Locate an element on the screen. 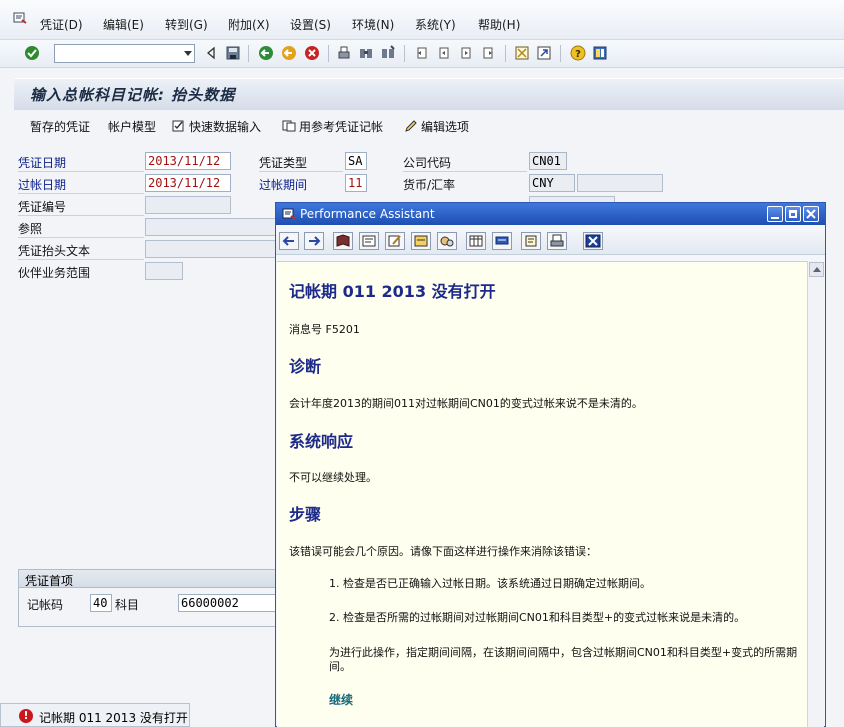 The height and width of the screenshot is (727, 844). currency-field: CNY is located at coordinates (552, 183).